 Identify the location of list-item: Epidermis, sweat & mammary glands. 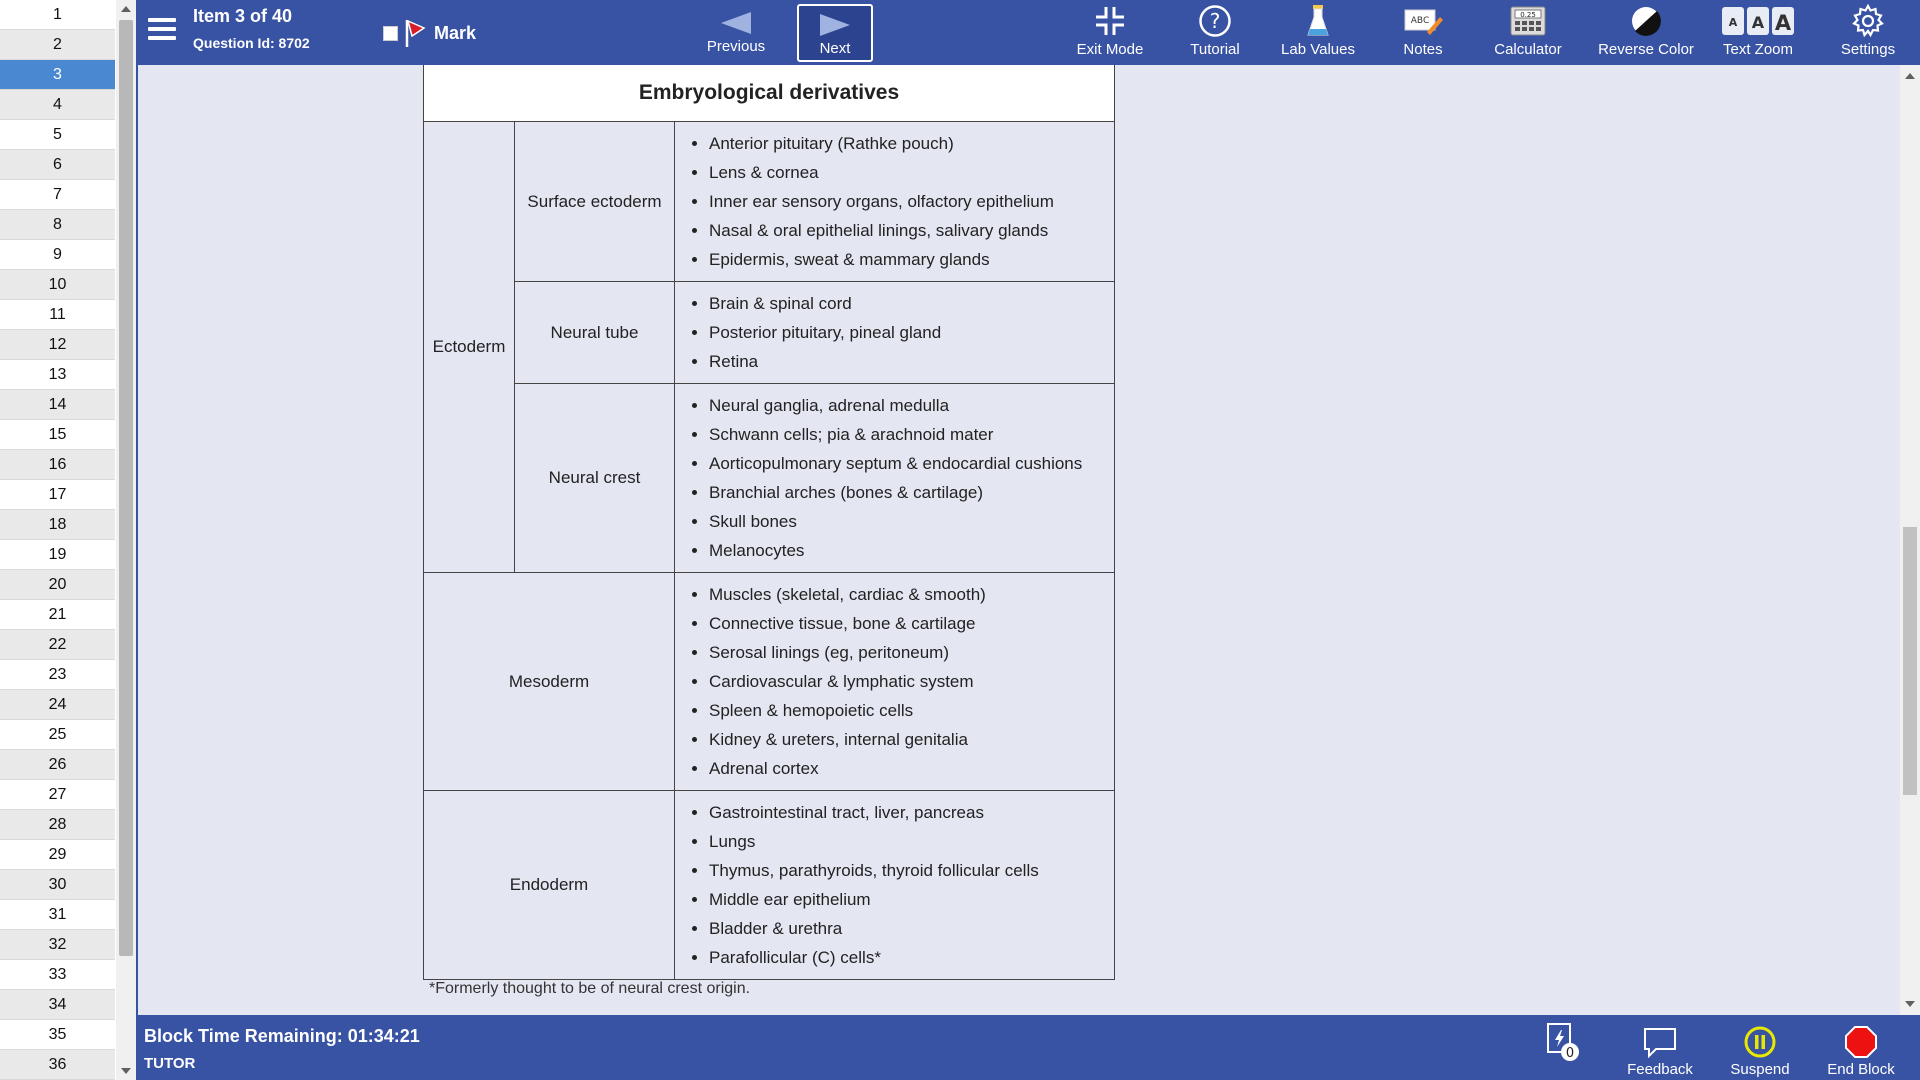
(909, 259).